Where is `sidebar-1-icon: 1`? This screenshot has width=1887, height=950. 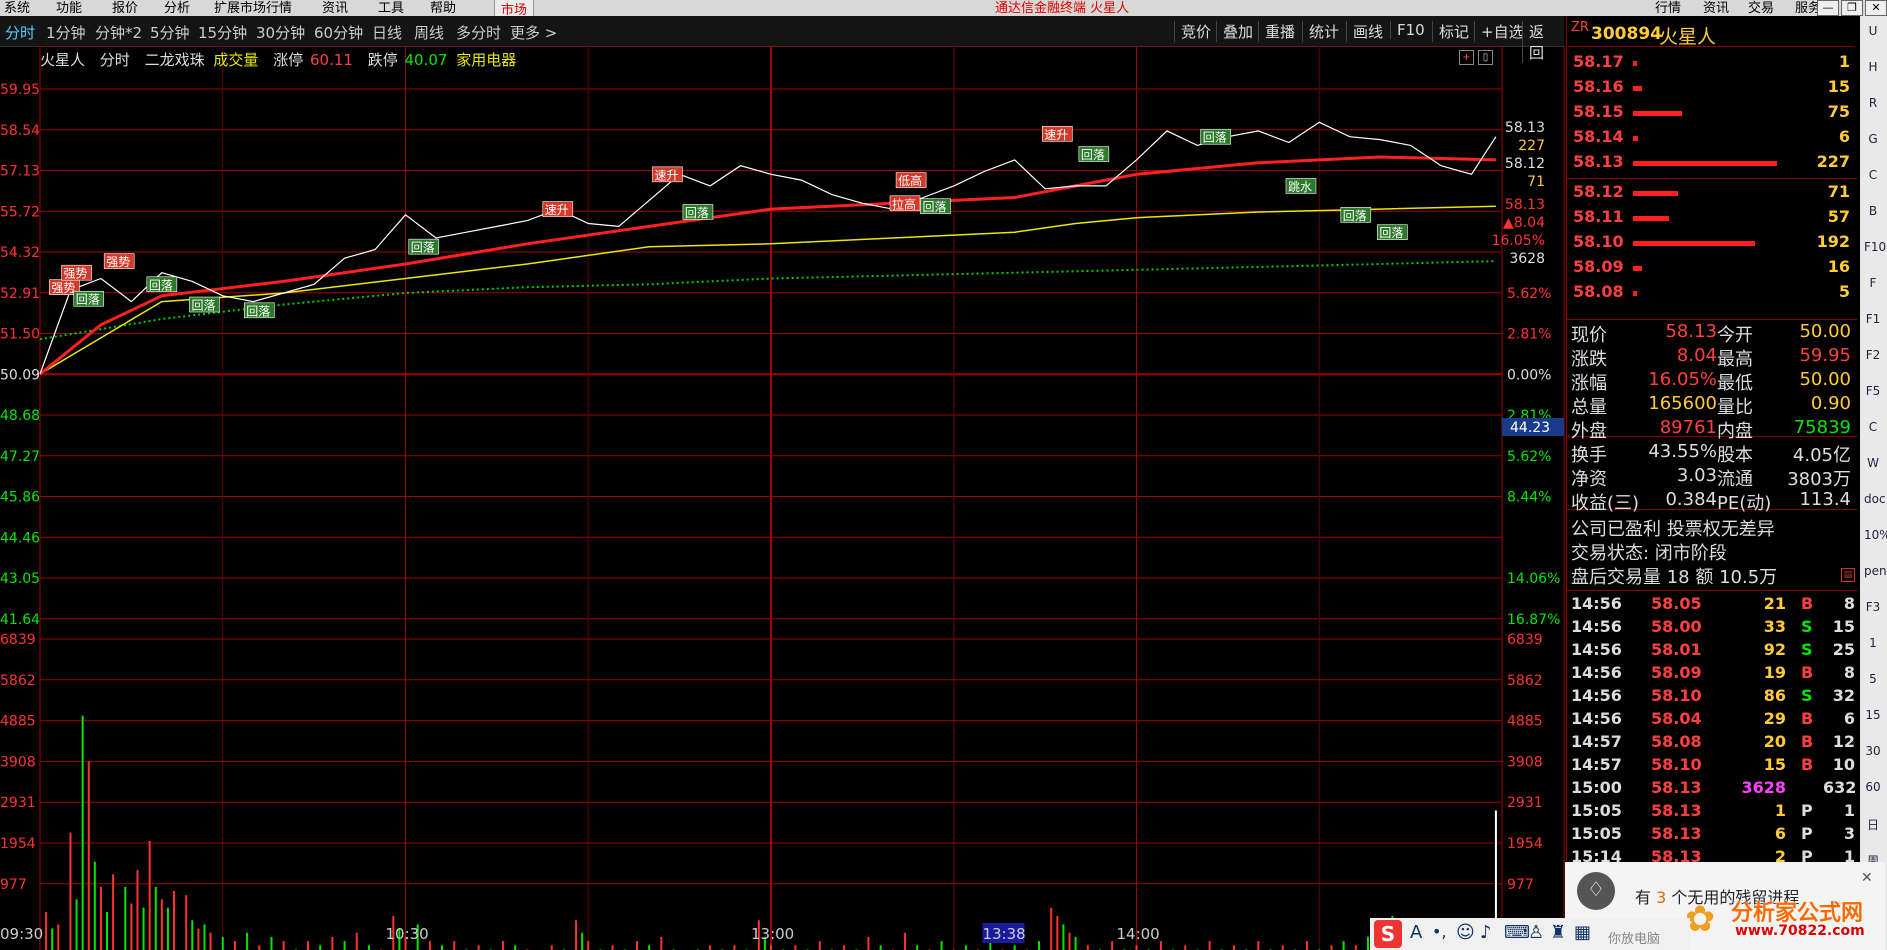 sidebar-1-icon: 1 is located at coordinates (1873, 645).